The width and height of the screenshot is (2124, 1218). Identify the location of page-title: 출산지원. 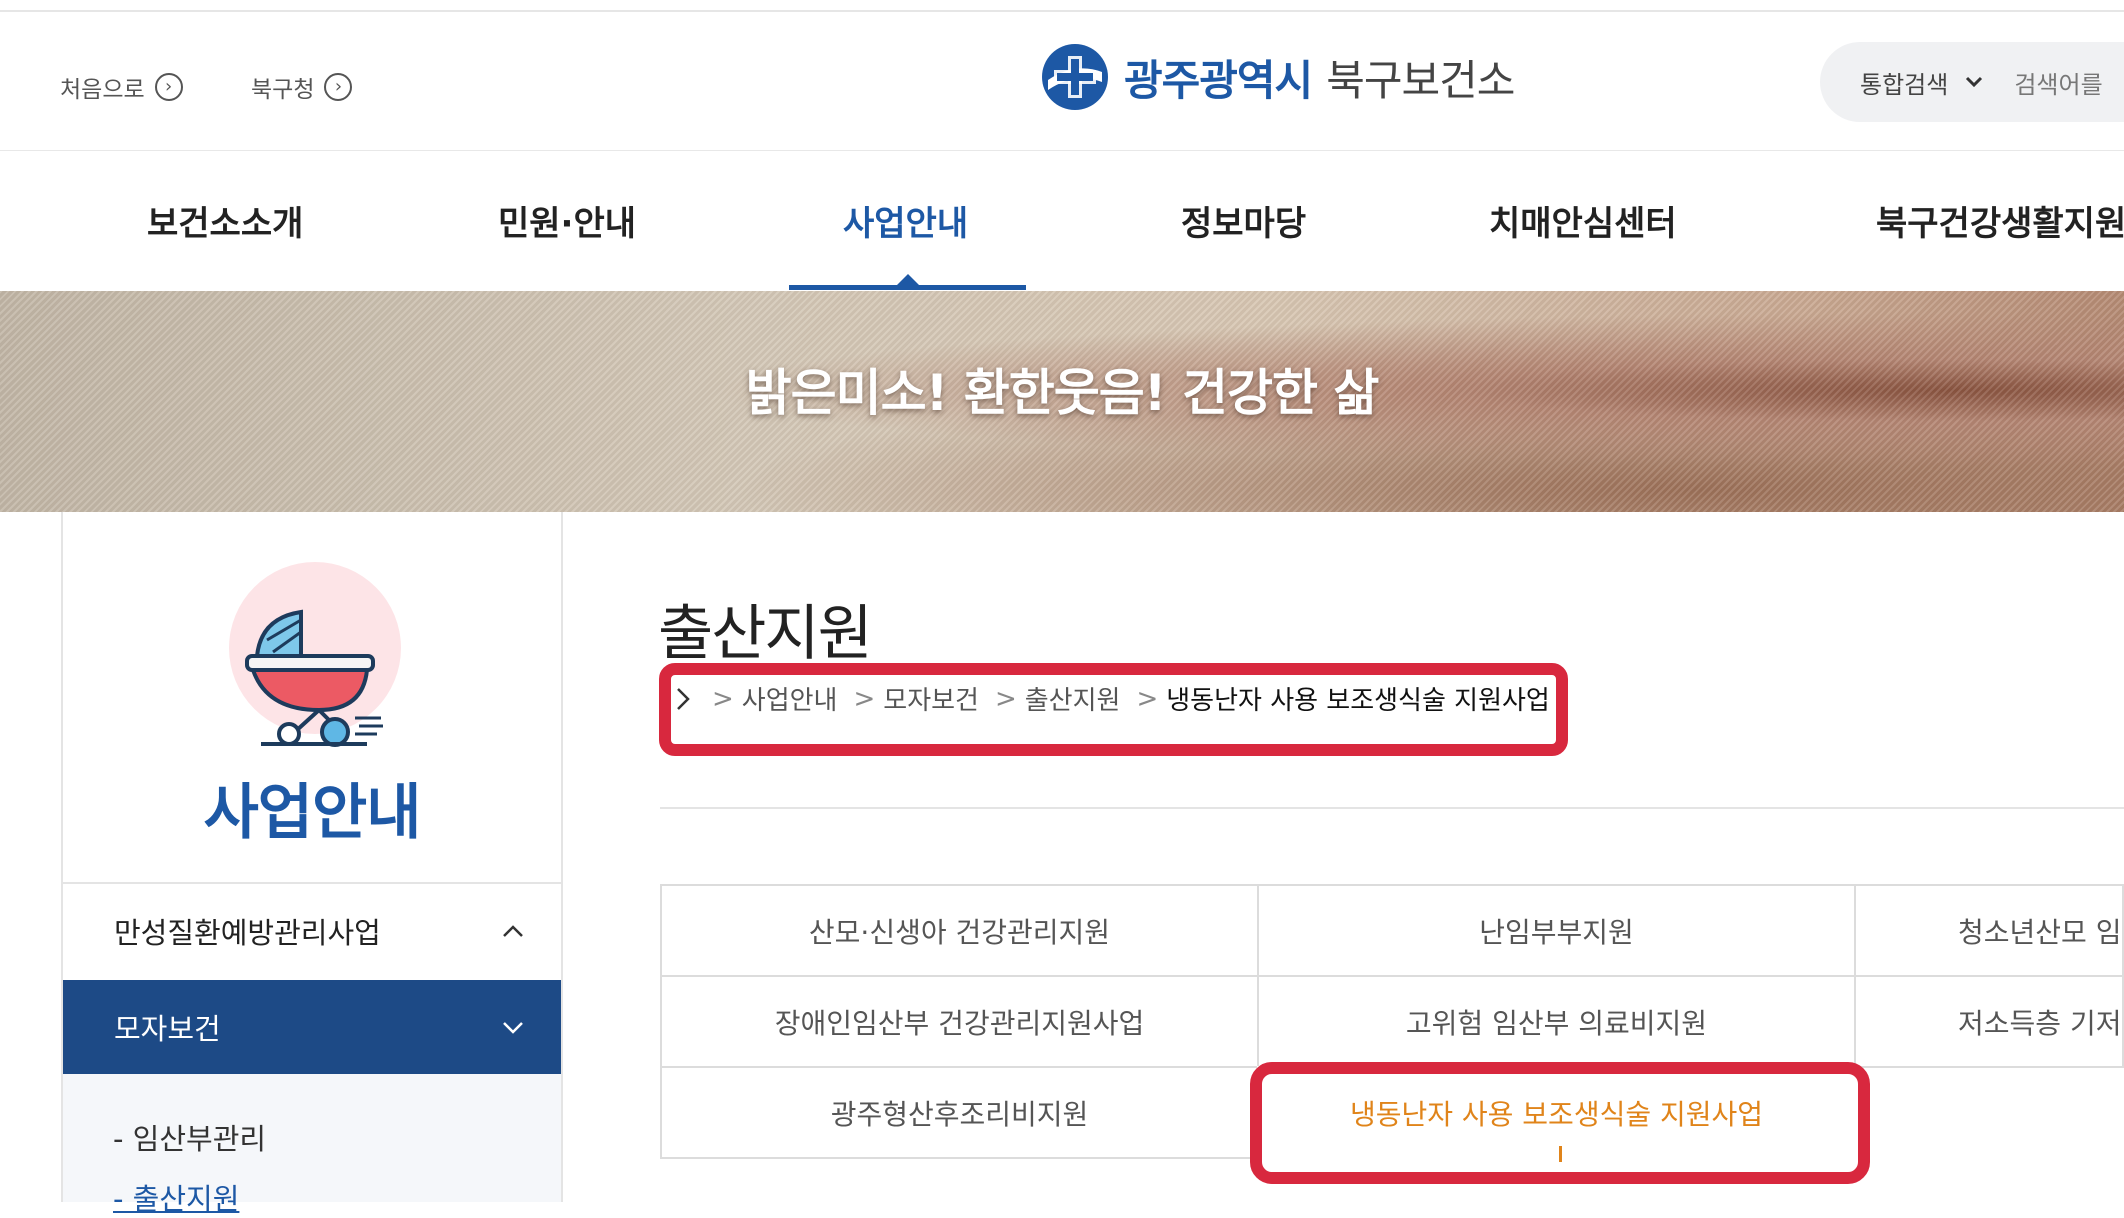
(765, 634).